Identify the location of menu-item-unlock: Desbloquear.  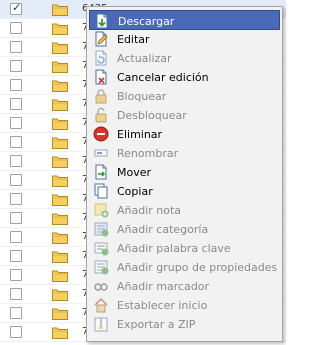
(184, 115).